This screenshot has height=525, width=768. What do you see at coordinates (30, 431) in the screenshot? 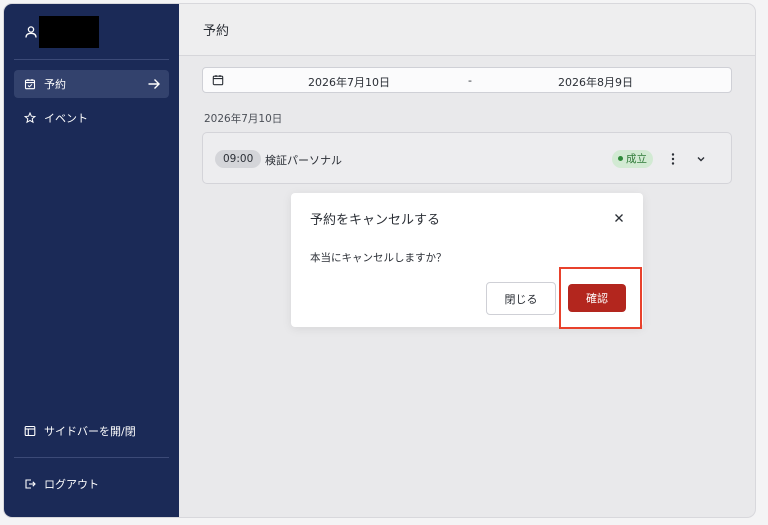
I see `sidebar-panel-icon` at bounding box center [30, 431].